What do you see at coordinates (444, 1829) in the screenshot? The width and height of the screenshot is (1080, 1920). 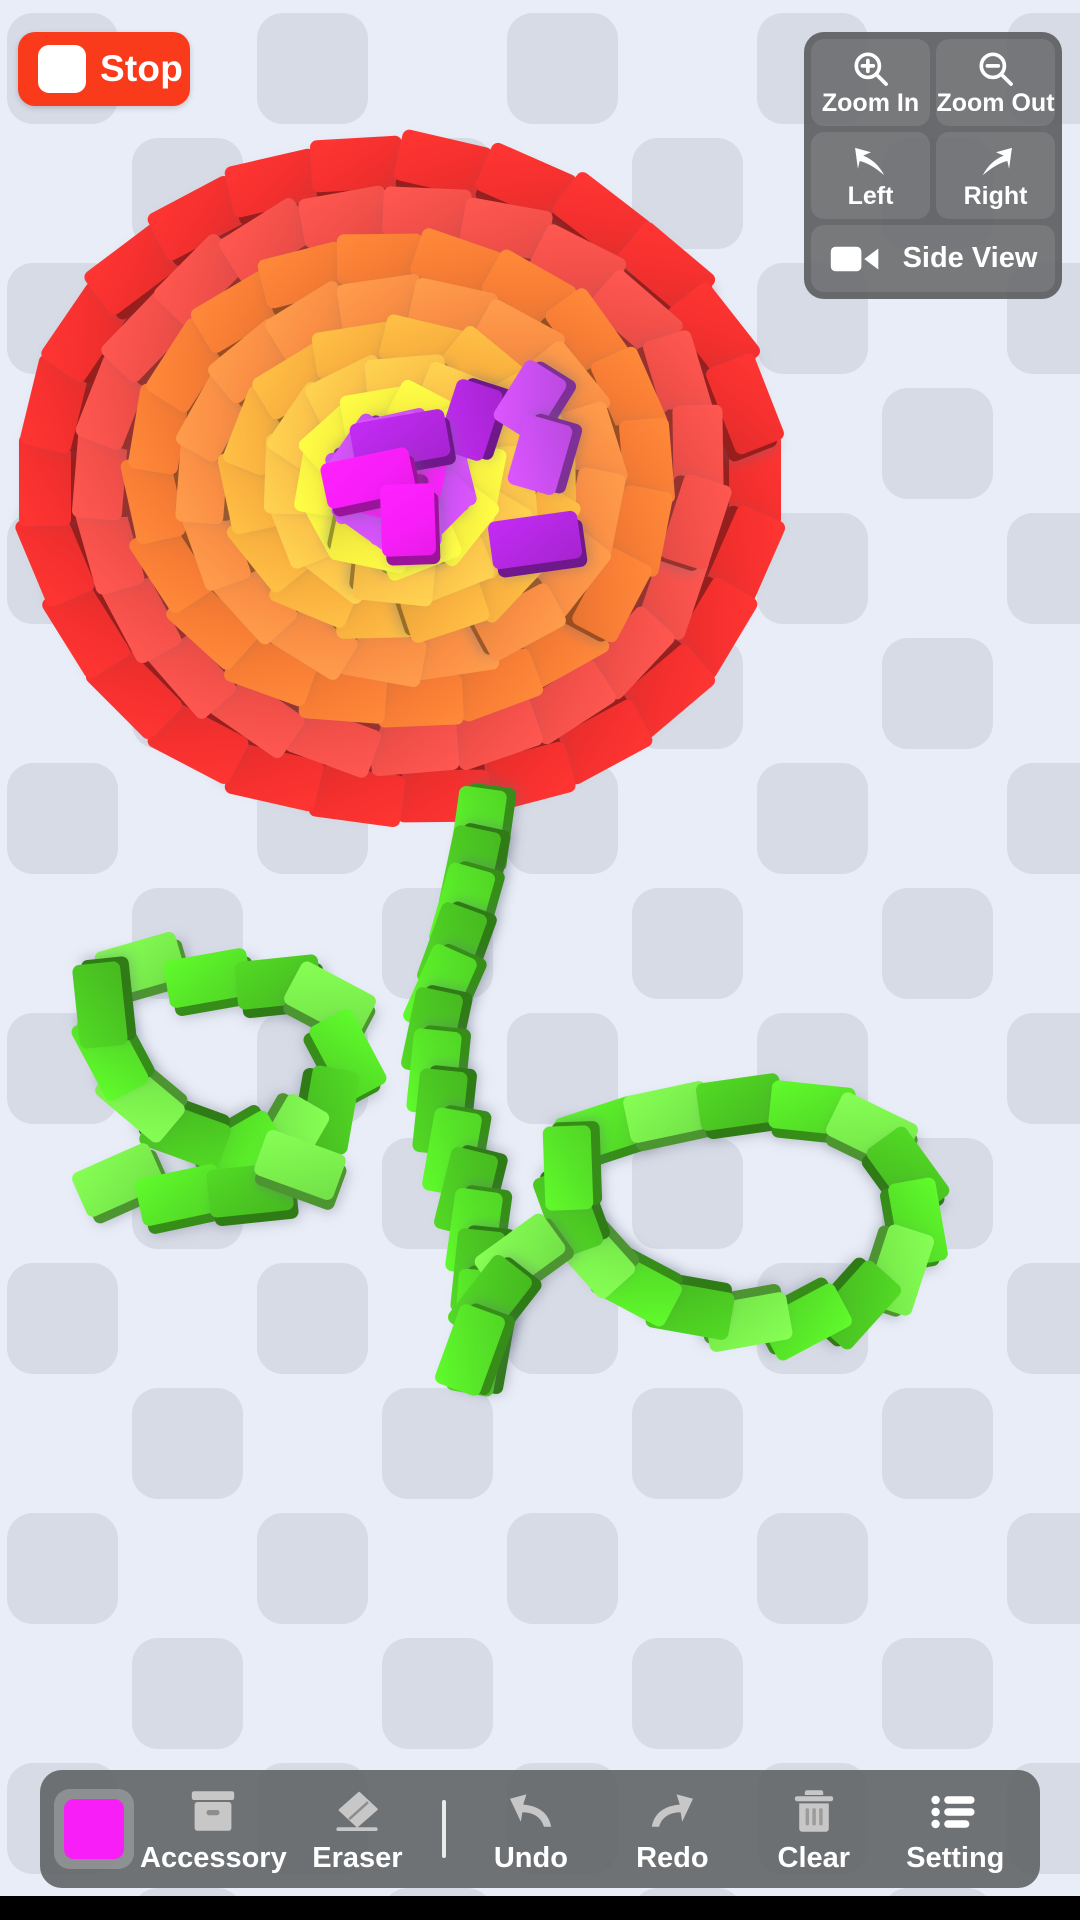 I see `toolbar-divider` at bounding box center [444, 1829].